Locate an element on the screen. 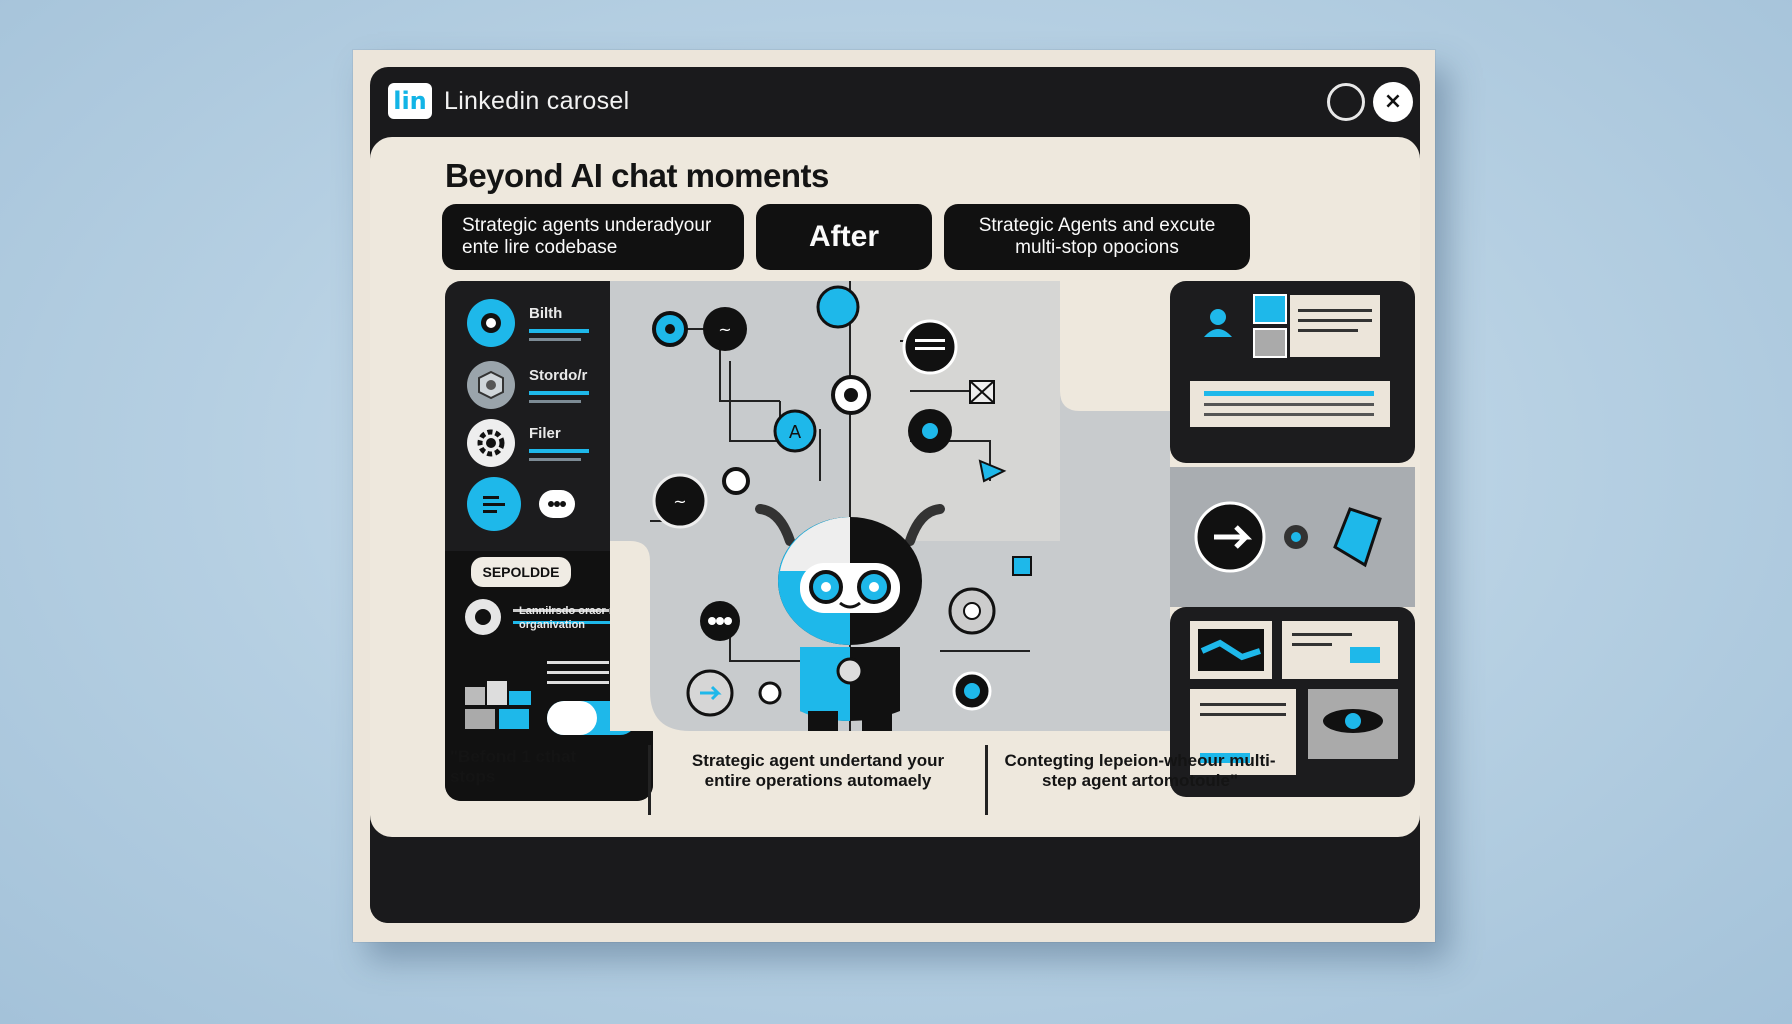 Image resolution: width=1792 pixels, height=1024 pixels. title-bar: lin Linkedin carosel × is located at coordinates (895, 102).